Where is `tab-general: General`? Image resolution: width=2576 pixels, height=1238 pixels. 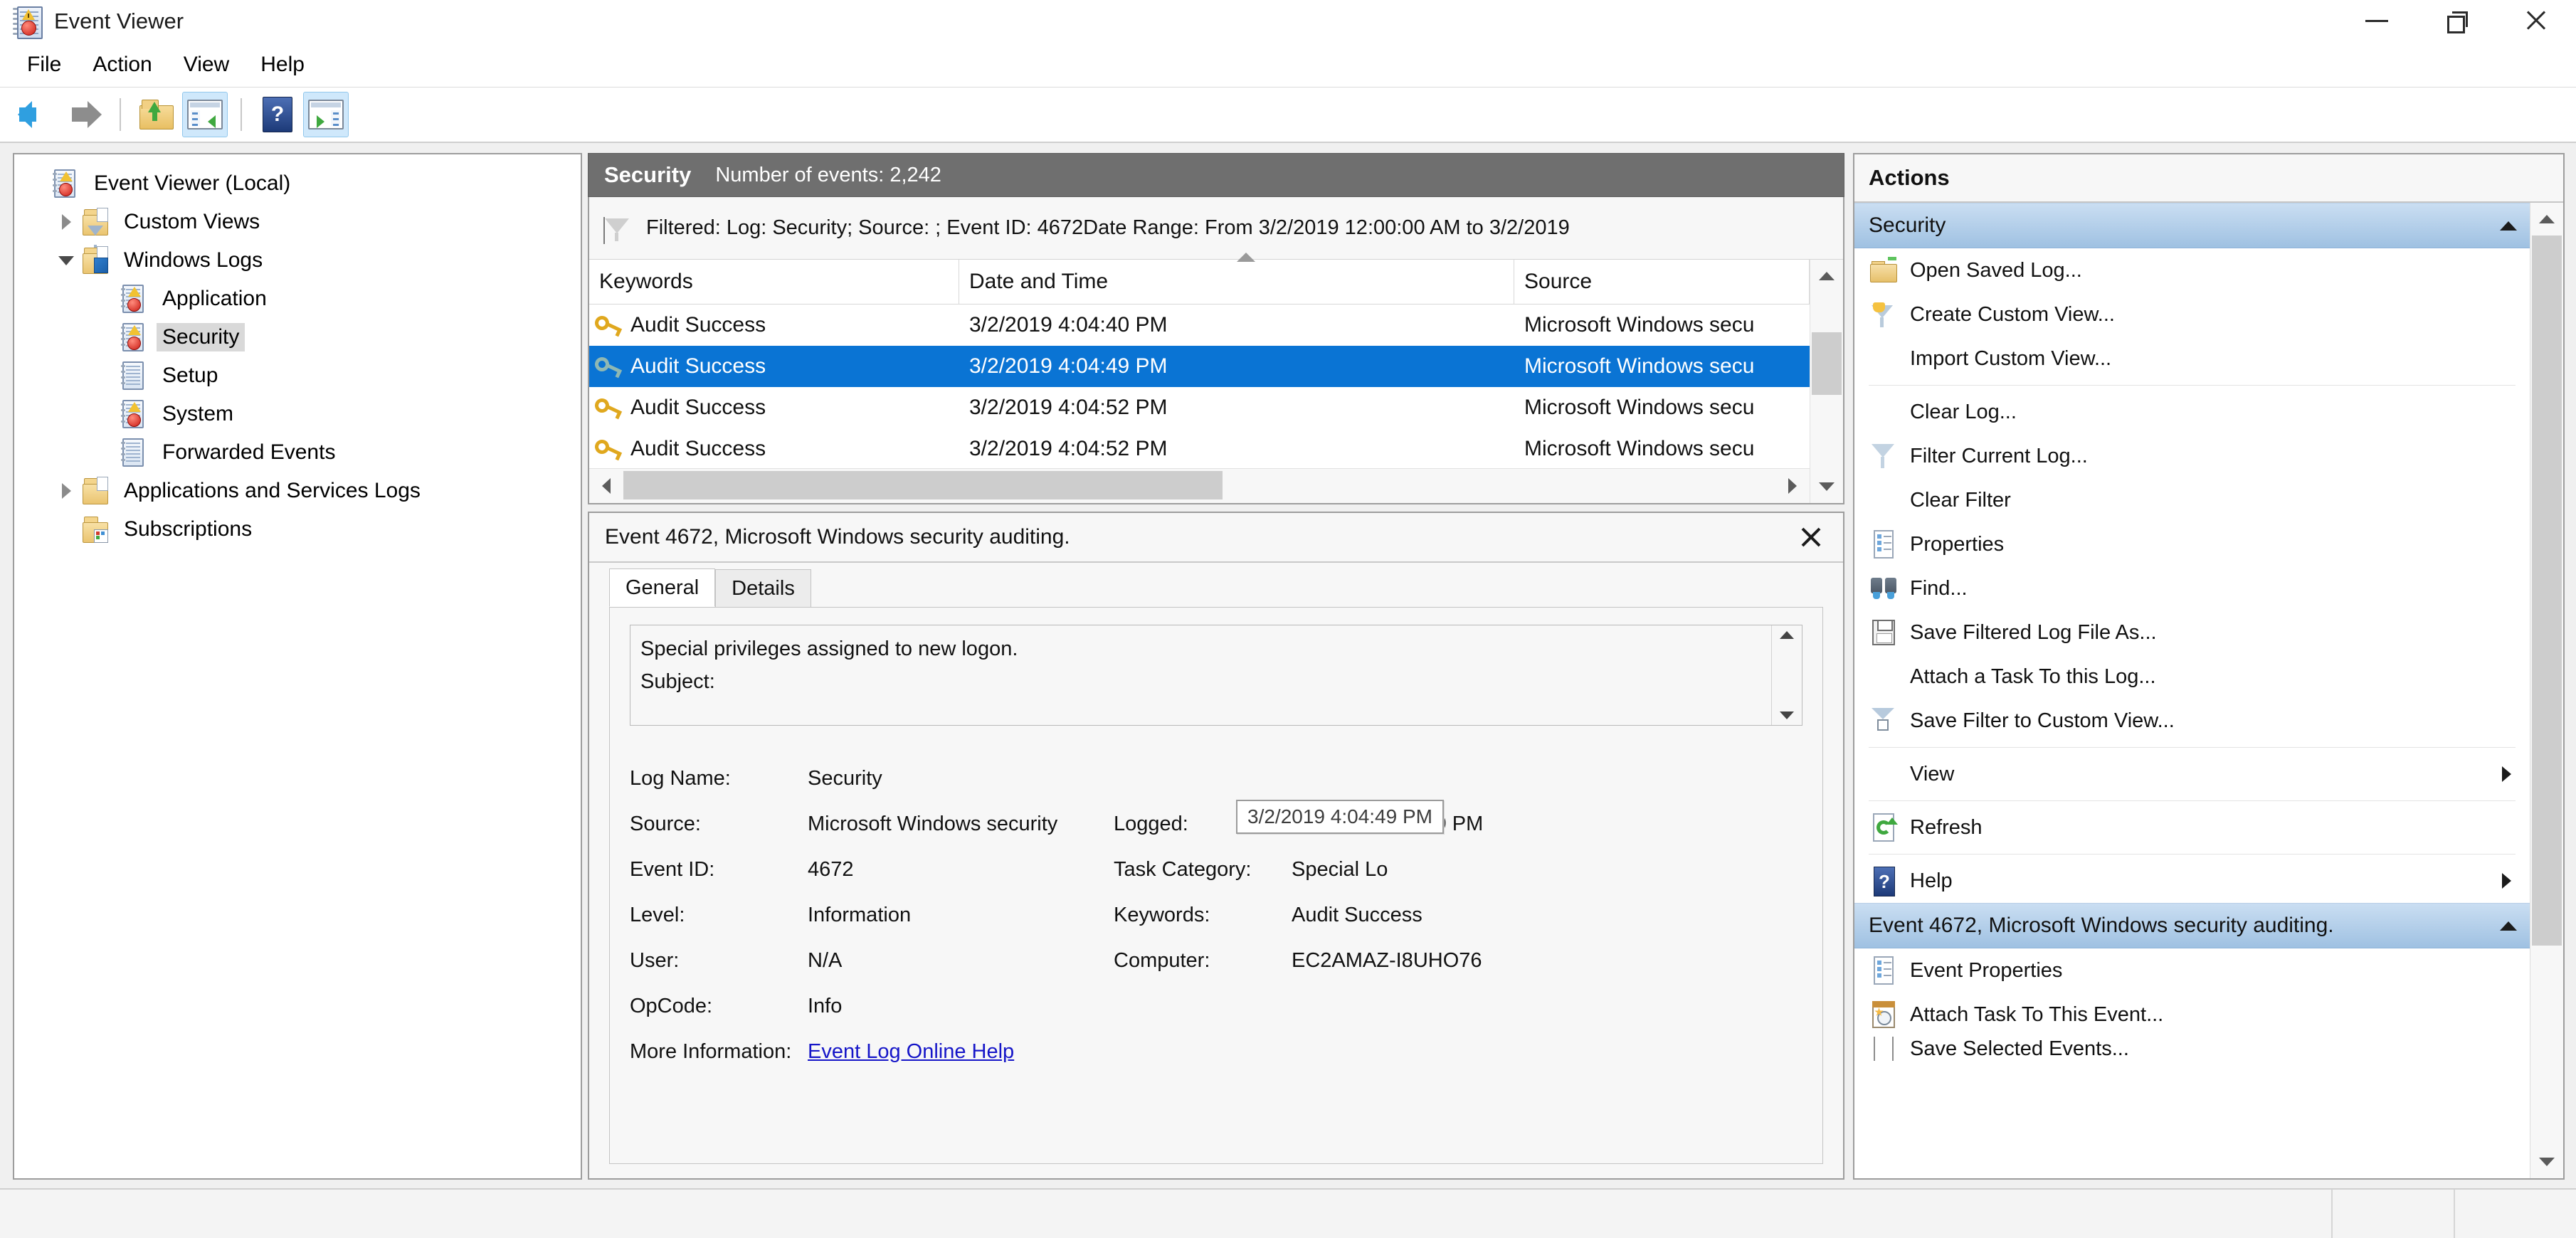
tab-general: General is located at coordinates (662, 588).